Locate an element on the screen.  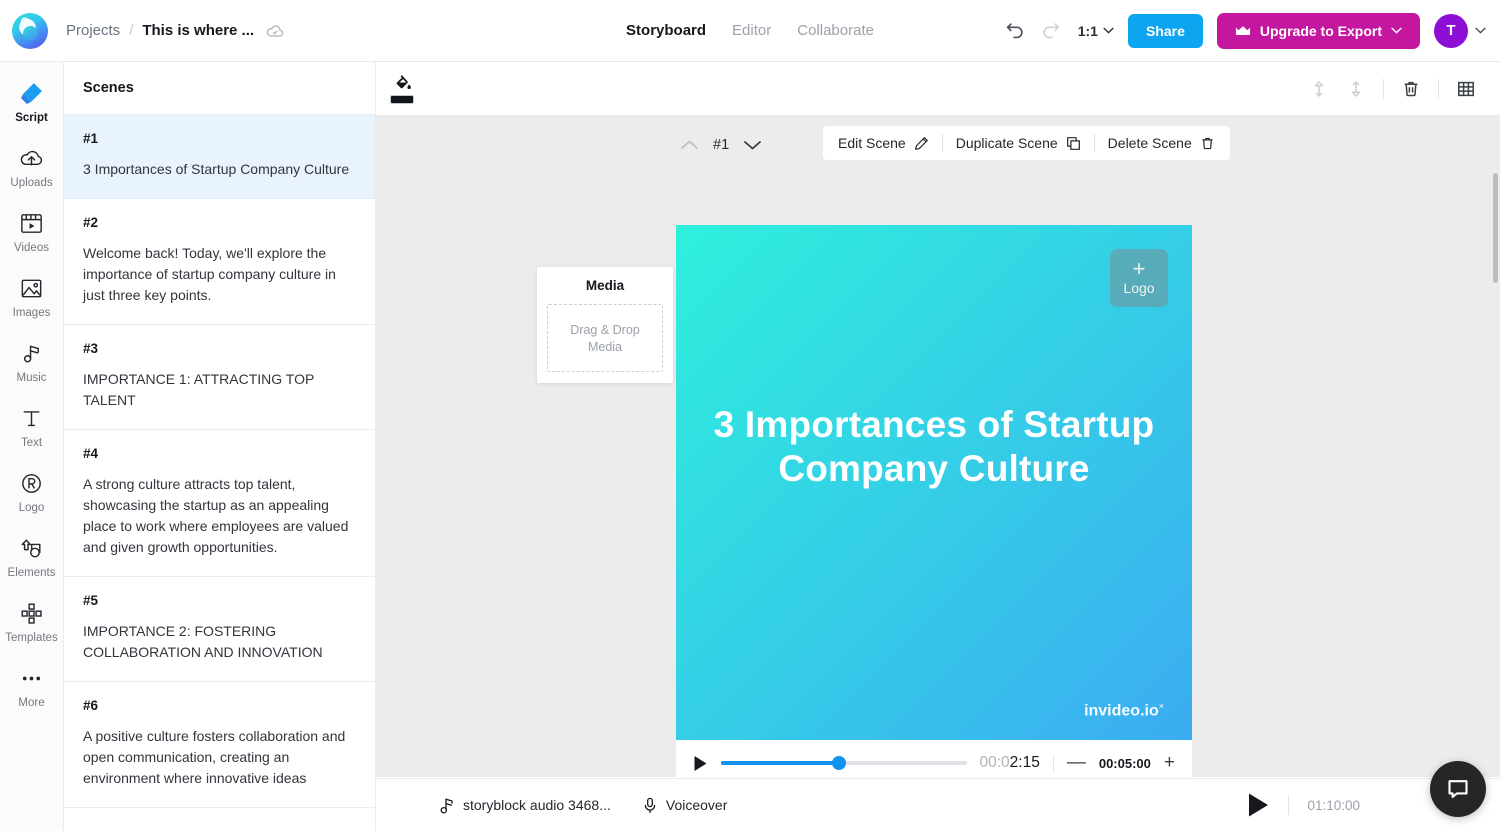
edit-scene-button: Edit Scene is located at coordinates (883, 143).